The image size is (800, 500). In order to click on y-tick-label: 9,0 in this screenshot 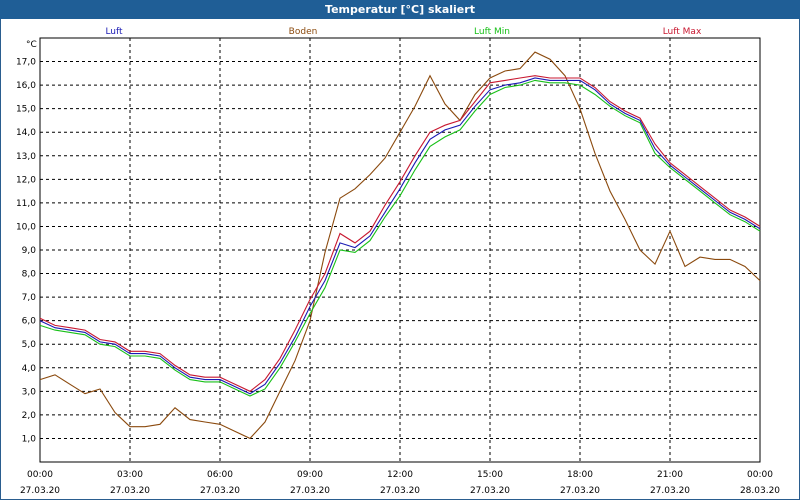, I will do `click(29, 251)`.